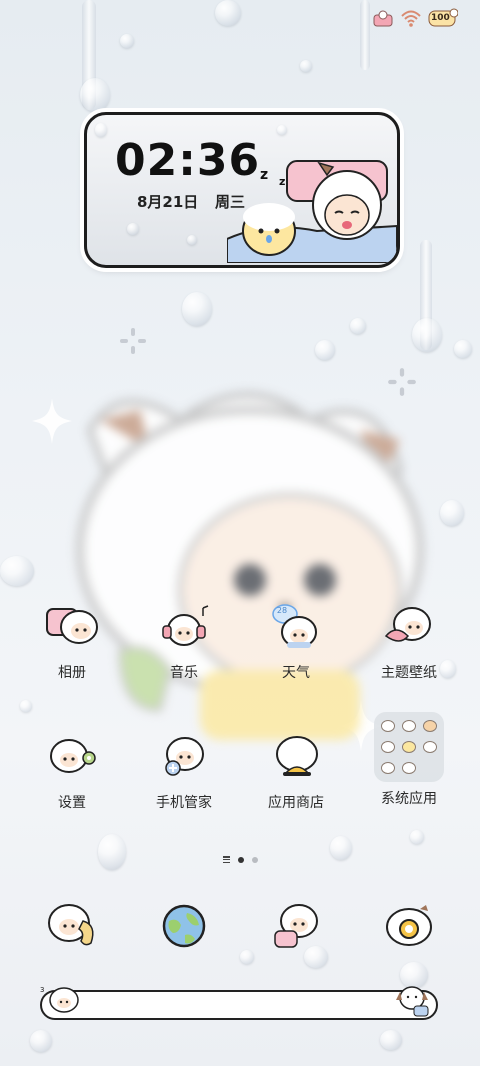  I want to click on app-label: 天气, so click(296, 673).